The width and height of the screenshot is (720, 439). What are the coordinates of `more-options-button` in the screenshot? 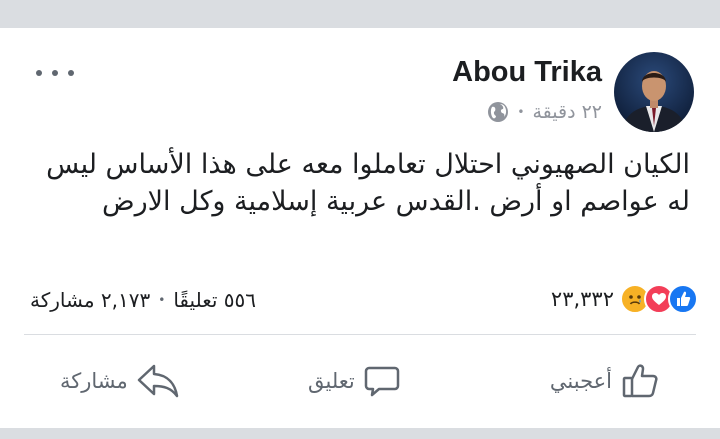 It's located at (55, 73).